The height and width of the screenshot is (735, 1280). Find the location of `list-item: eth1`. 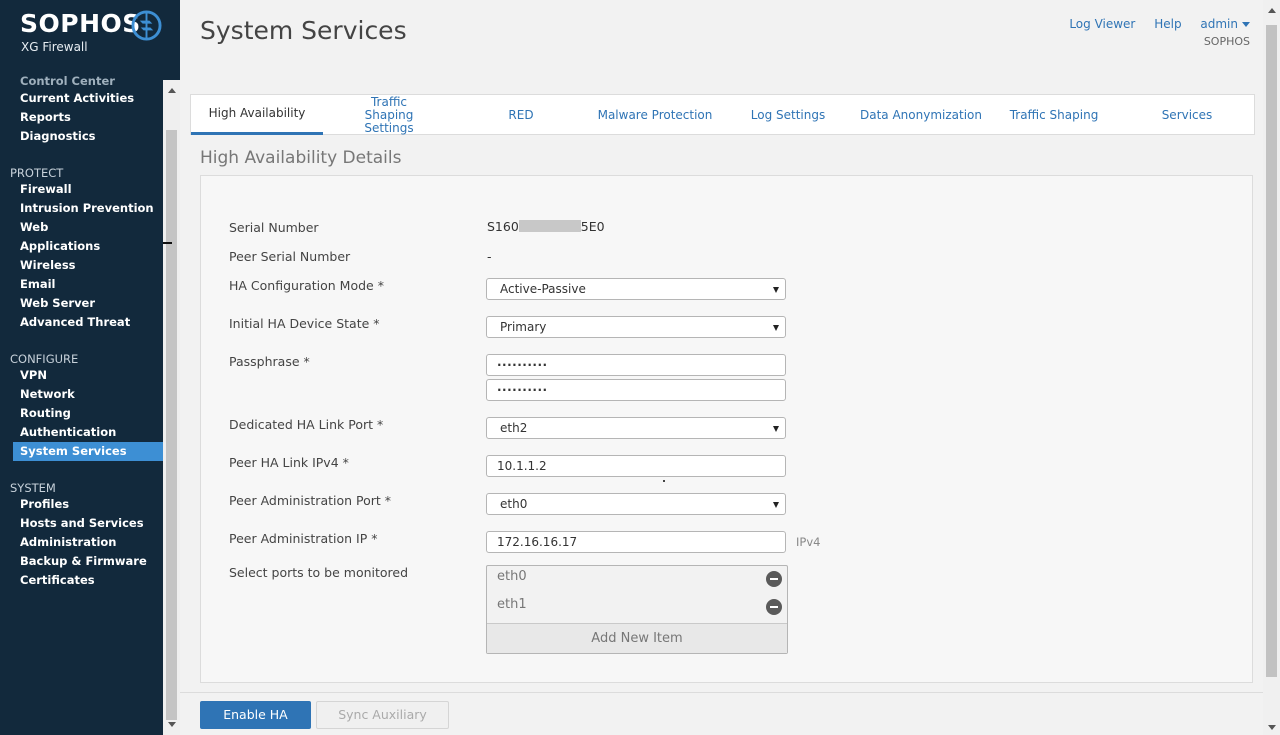

list-item: eth1 is located at coordinates (512, 604).